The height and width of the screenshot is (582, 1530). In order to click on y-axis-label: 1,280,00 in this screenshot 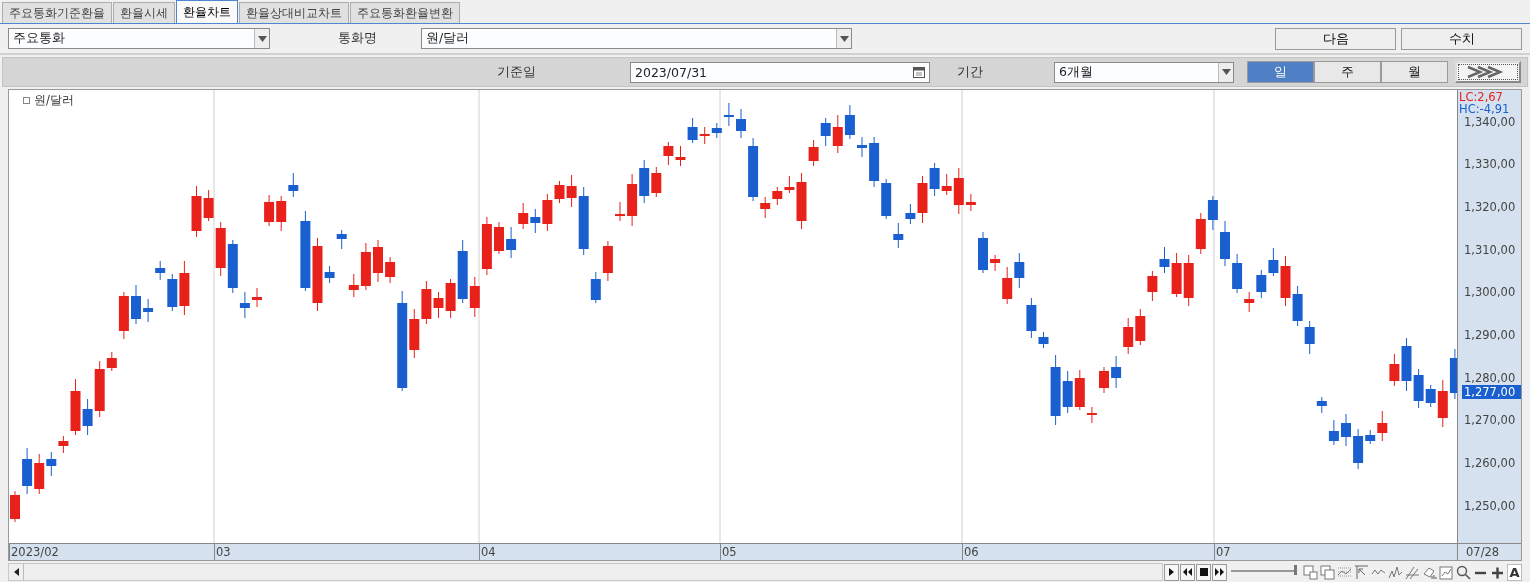, I will do `click(1490, 377)`.